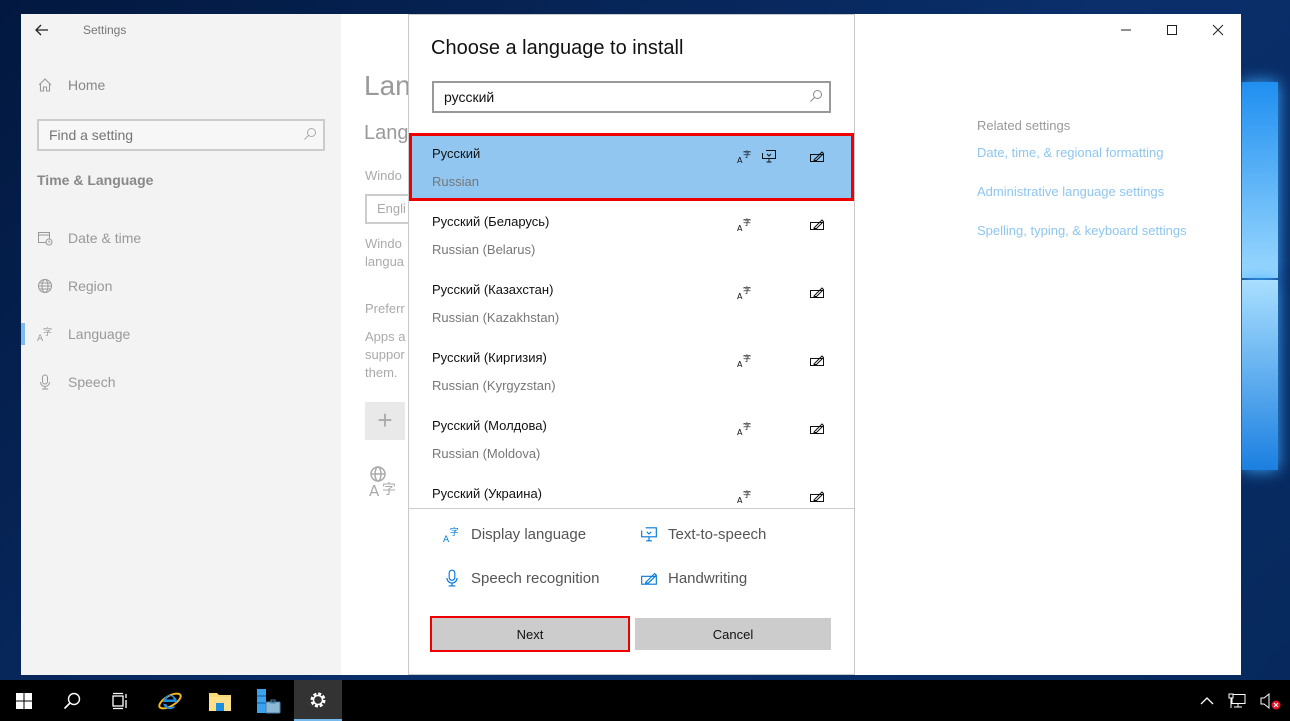 This screenshot has width=1290, height=721. What do you see at coordinates (535, 578) in the screenshot?
I see `legend-label: Speech recognition` at bounding box center [535, 578].